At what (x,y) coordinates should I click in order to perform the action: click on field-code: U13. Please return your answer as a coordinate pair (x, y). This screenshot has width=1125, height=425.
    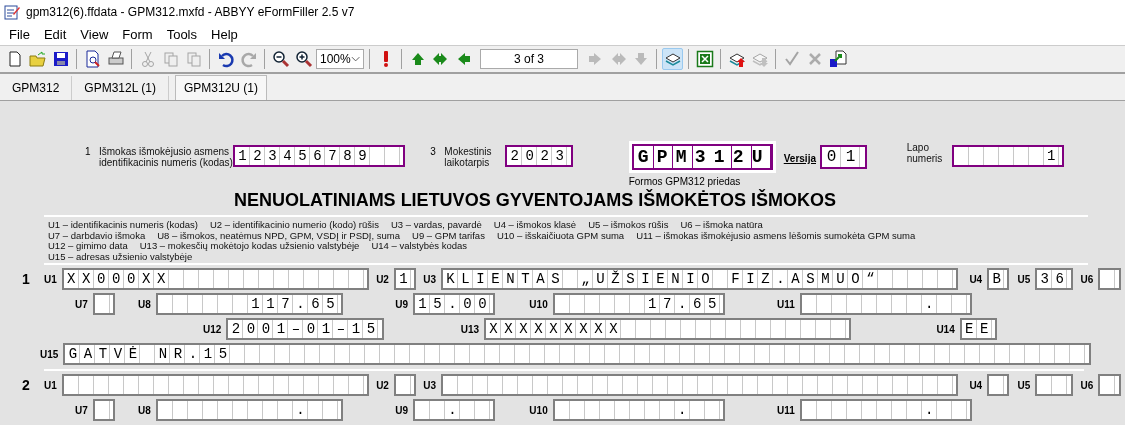
    Looking at the image, I should click on (470, 329).